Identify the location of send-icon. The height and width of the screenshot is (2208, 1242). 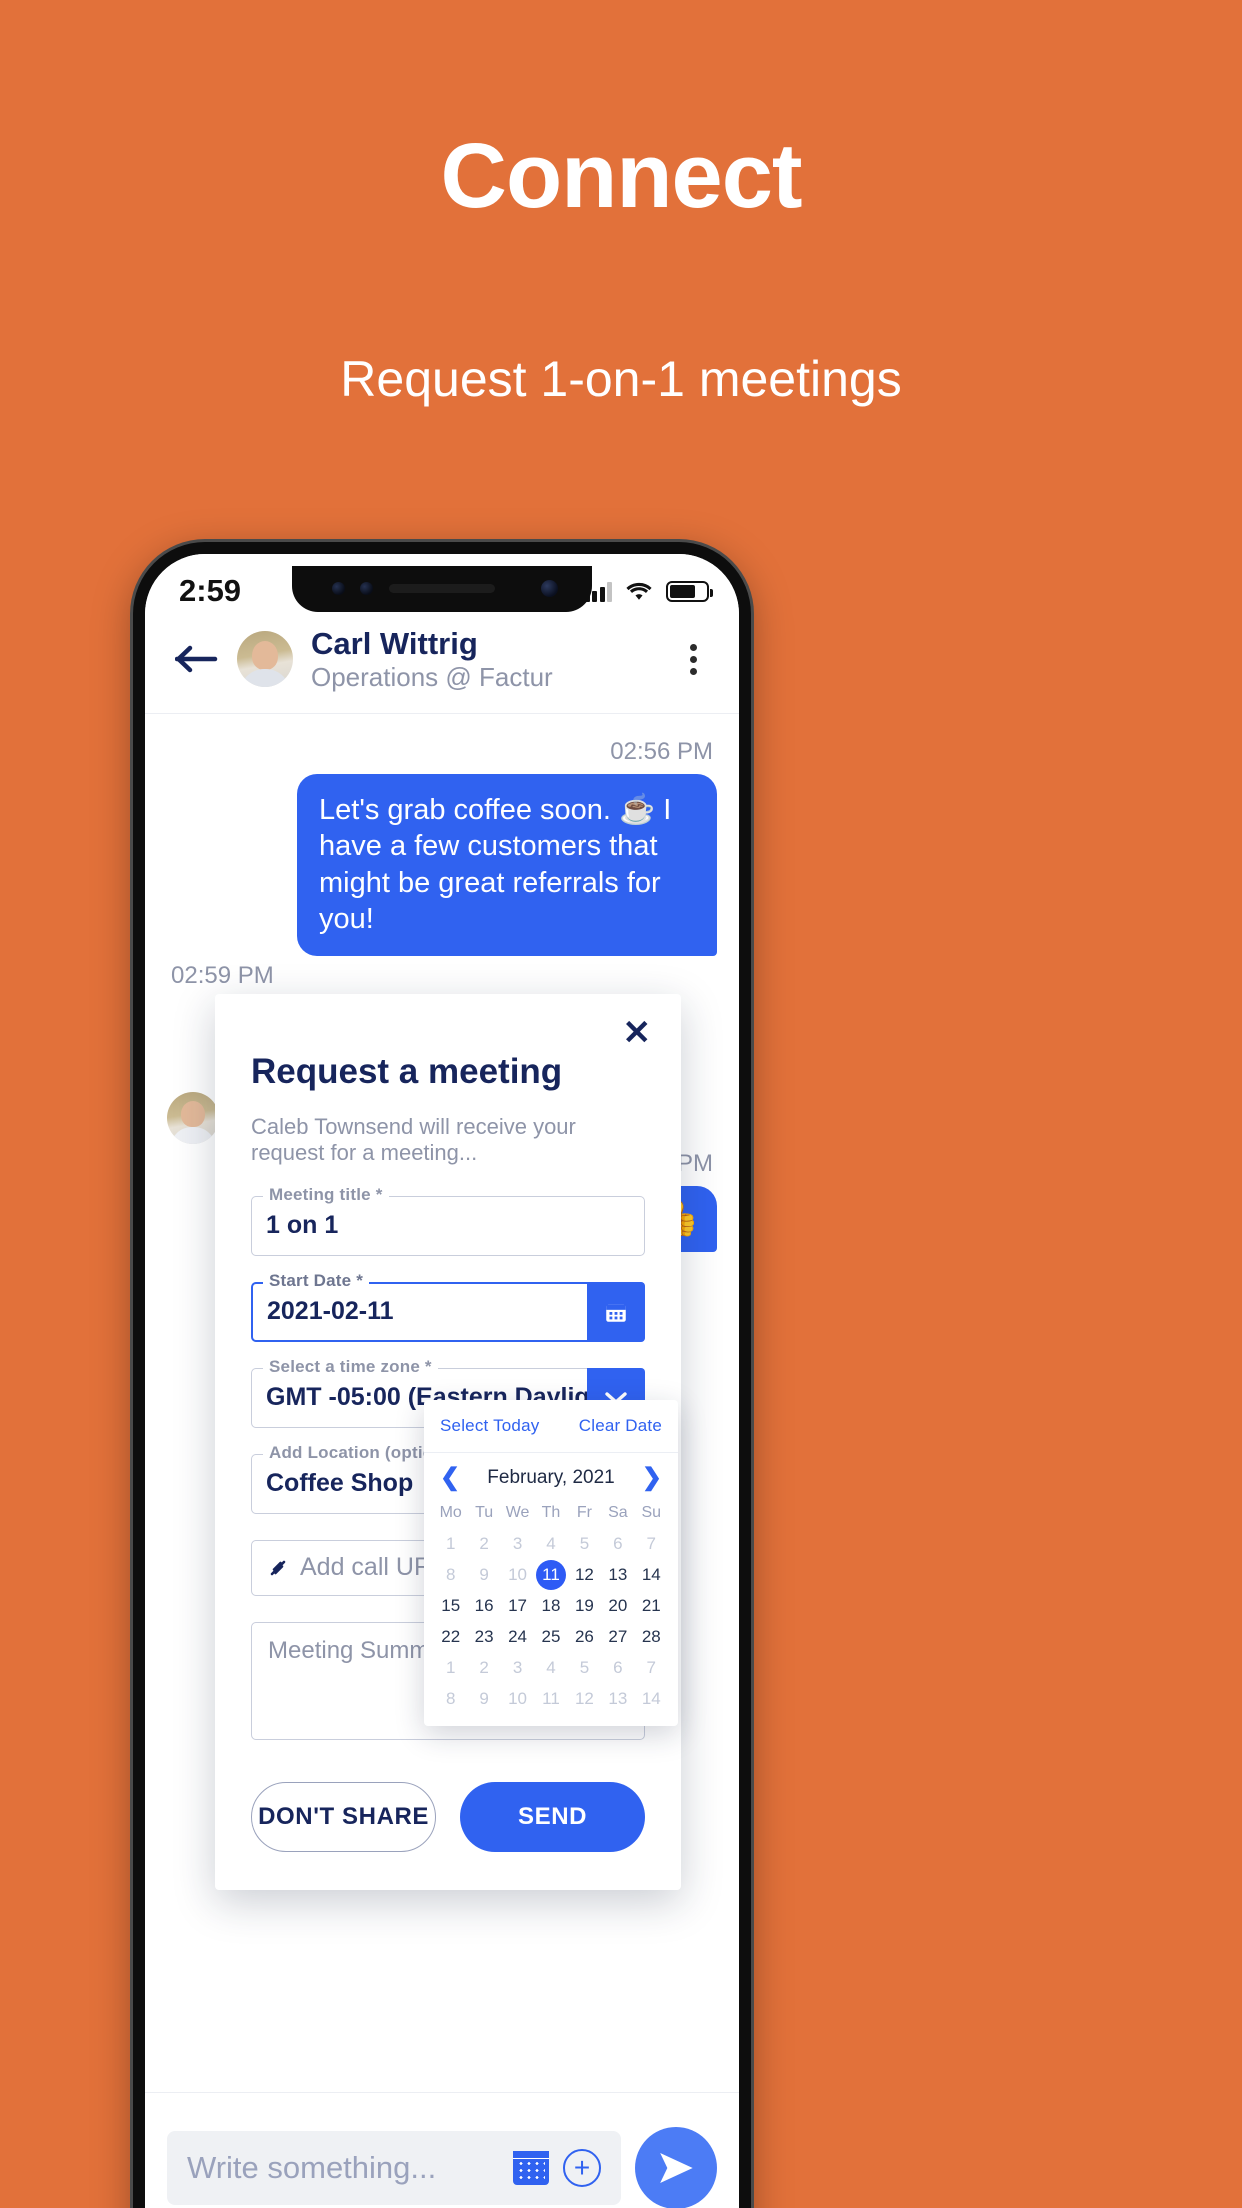
(676, 2167).